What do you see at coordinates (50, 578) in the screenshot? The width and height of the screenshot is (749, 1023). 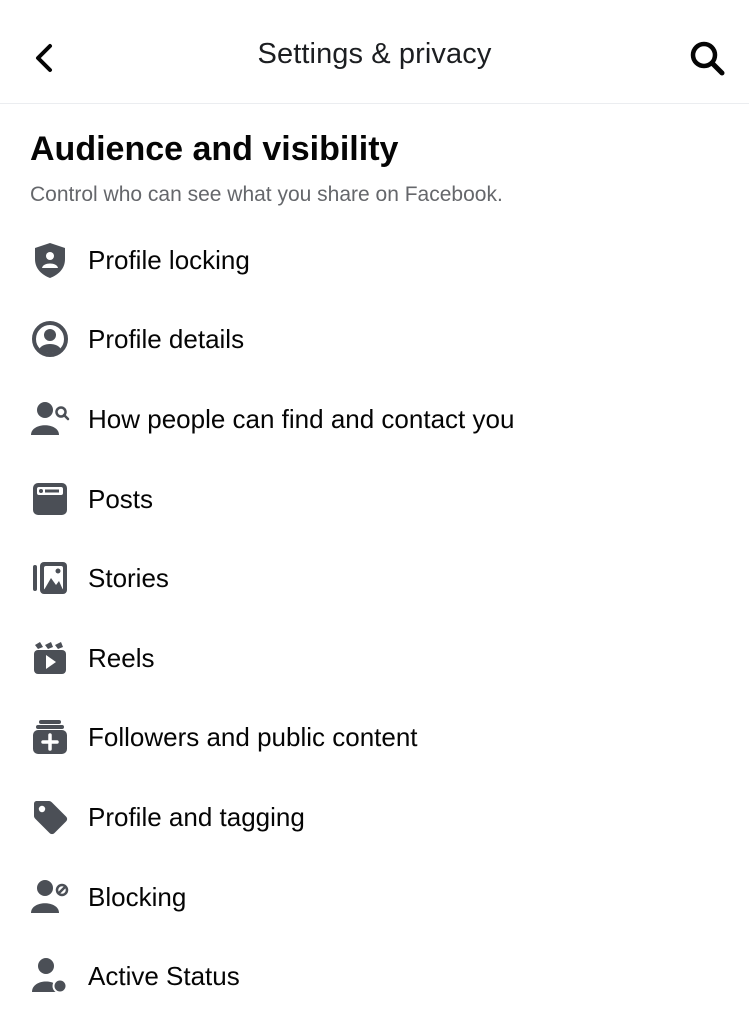 I see `stories-icon` at bounding box center [50, 578].